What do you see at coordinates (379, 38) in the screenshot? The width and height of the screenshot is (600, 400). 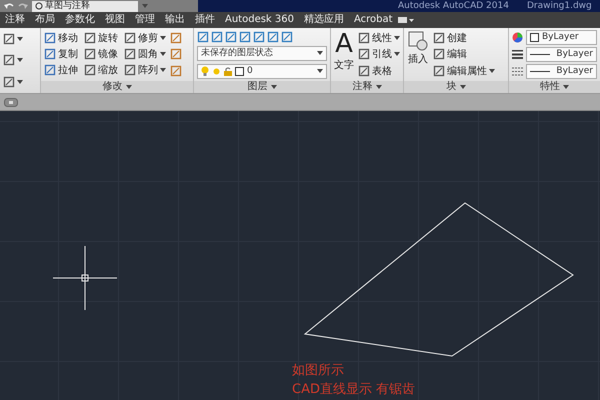 I see `tool-button: 线性` at bounding box center [379, 38].